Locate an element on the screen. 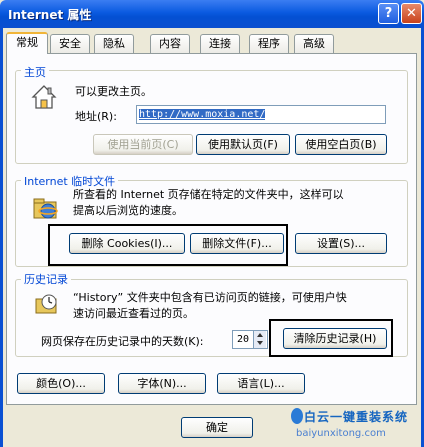 The height and width of the screenshot is (447, 424). highlight-box-history is located at coordinates (331, 338).